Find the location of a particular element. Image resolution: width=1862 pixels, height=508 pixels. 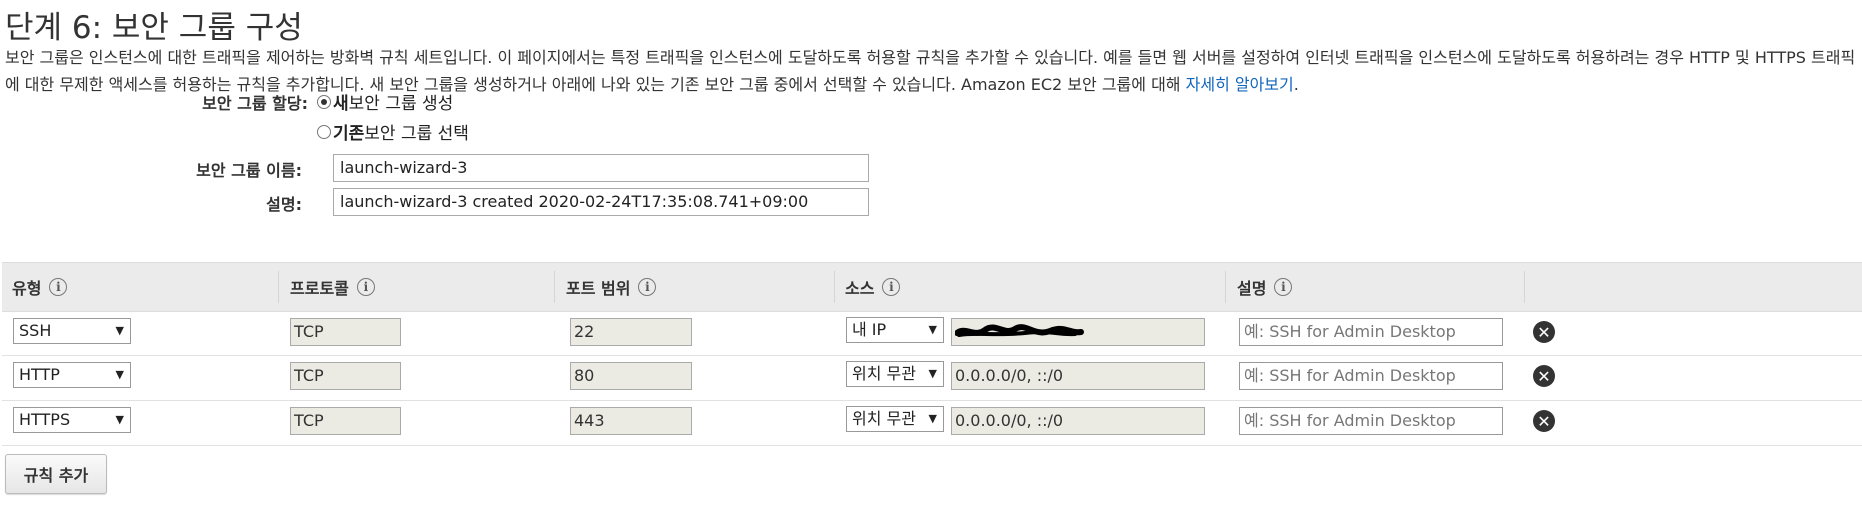

port-range-field: 22 is located at coordinates (631, 332).